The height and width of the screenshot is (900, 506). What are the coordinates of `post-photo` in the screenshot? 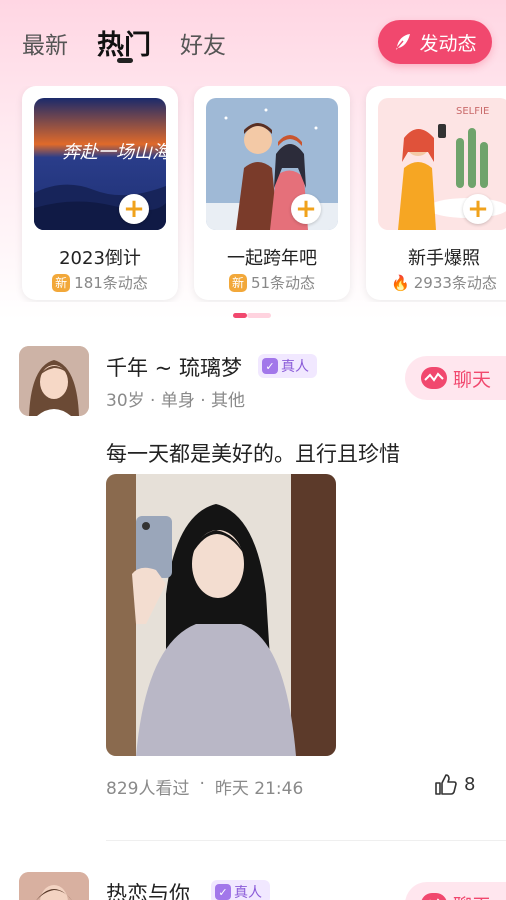 It's located at (221, 615).